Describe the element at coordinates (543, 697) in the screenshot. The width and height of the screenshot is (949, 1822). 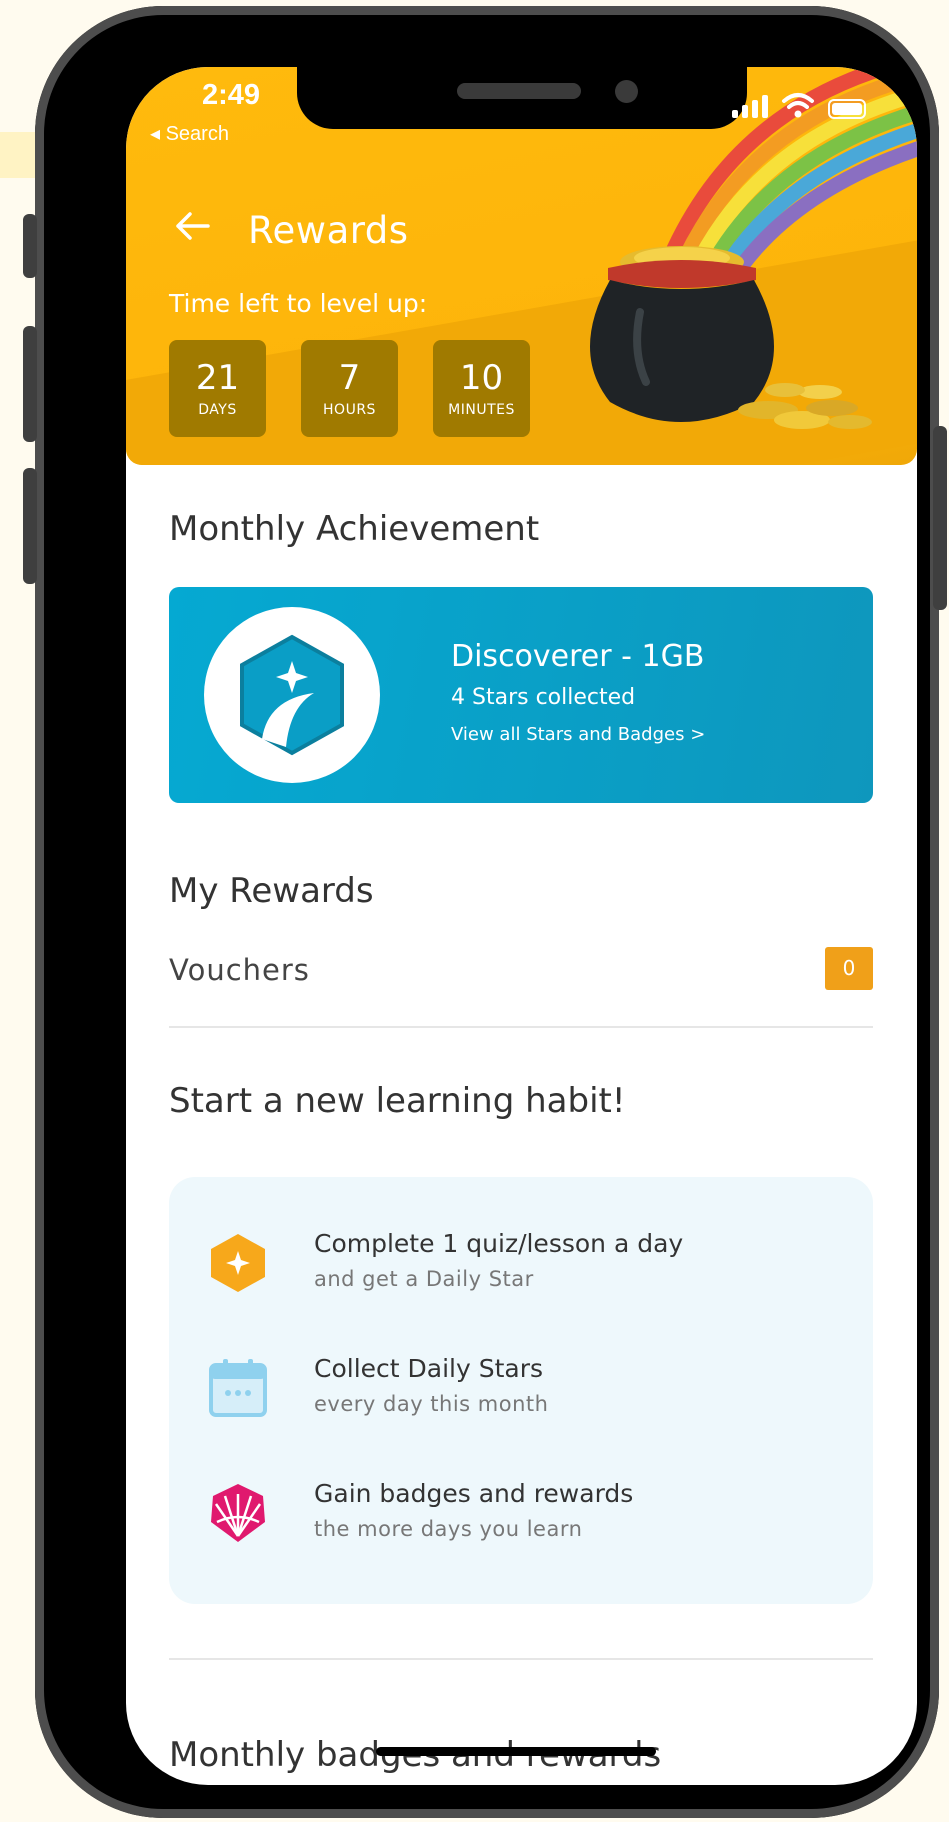
I see `achievement-stars: 4 Stars collected` at that location.